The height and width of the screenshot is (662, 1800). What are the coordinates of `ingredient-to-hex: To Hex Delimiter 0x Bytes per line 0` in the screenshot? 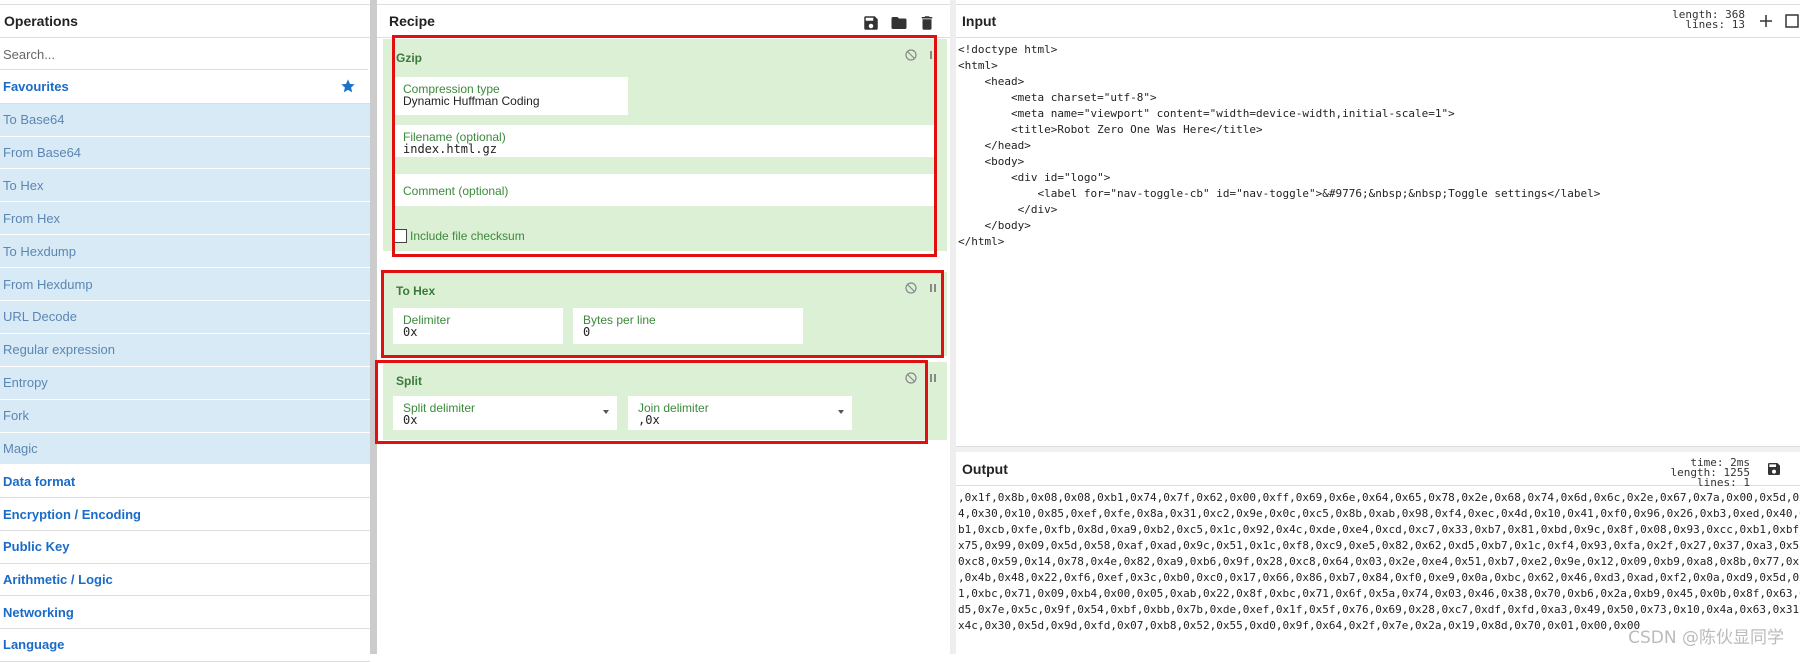 It's located at (665, 314).